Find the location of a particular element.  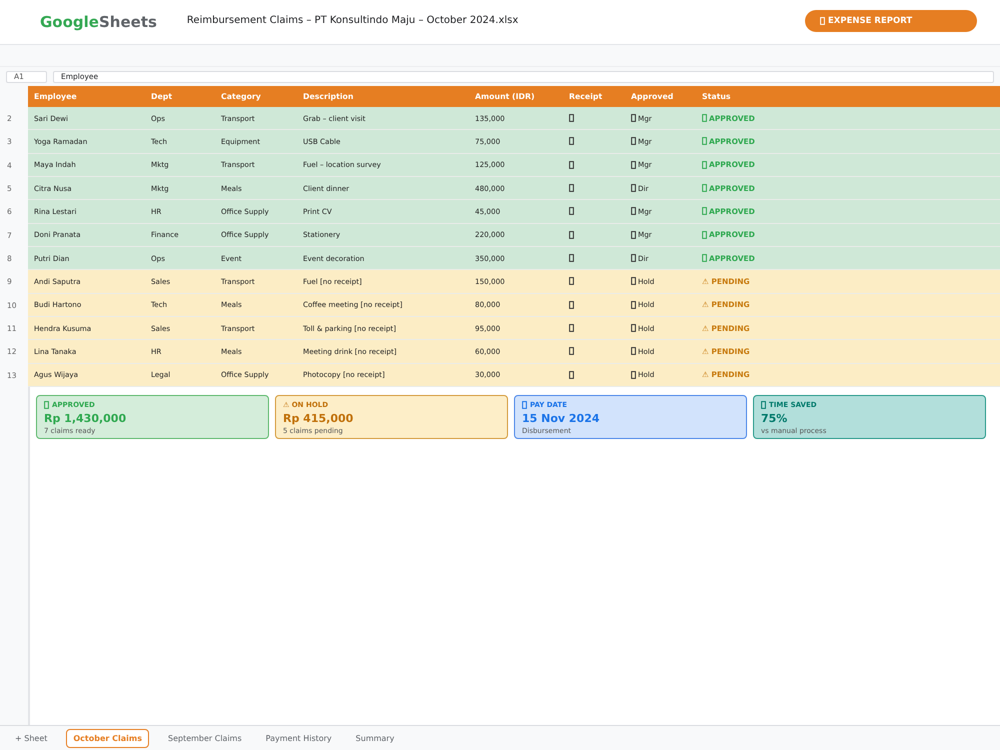

card-value: 75% is located at coordinates (774, 418).